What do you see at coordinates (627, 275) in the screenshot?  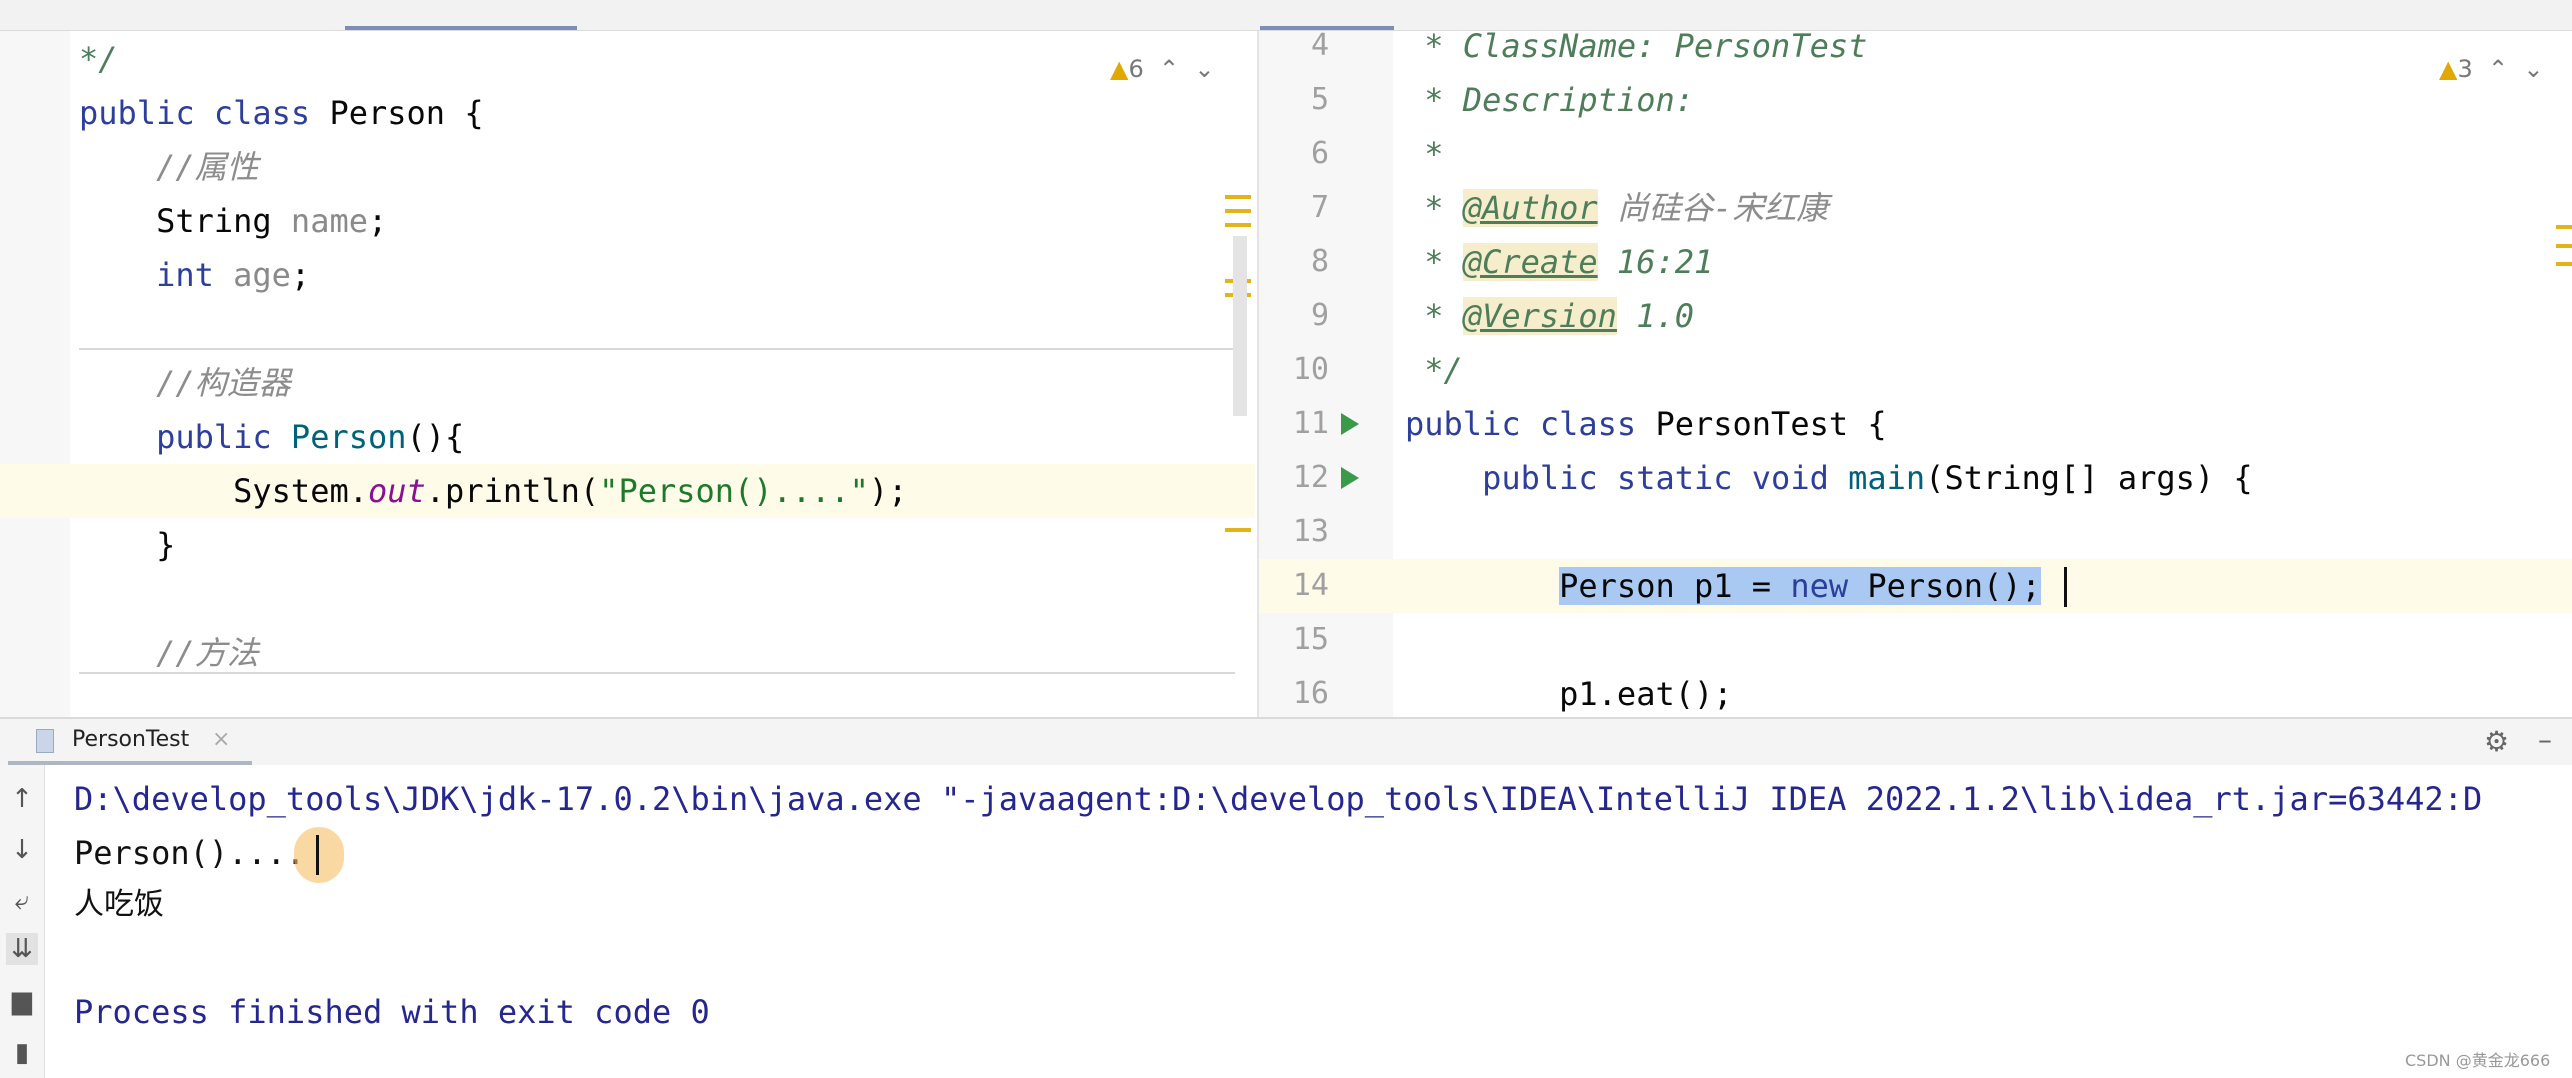 I see `code-line: int age;` at bounding box center [627, 275].